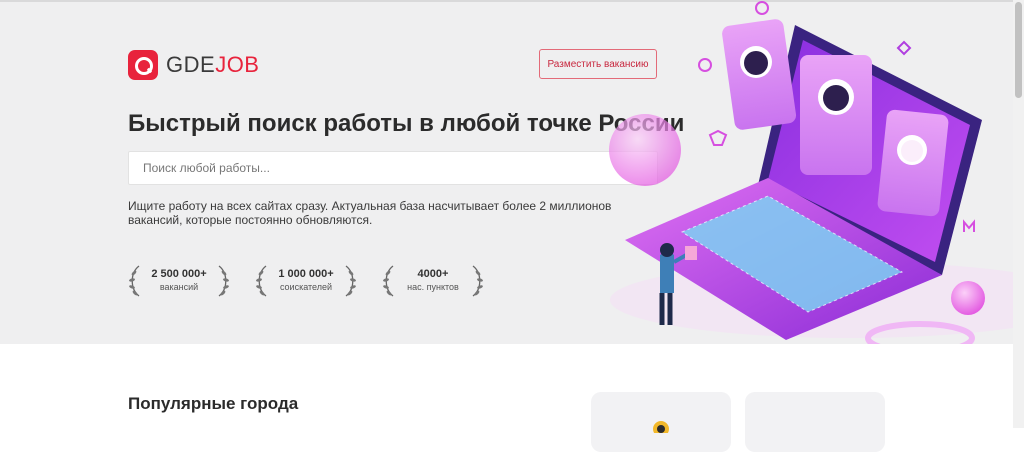 This screenshot has width=1024, height=452. Describe the element at coordinates (661, 427) in the screenshot. I see `city-icon` at that location.